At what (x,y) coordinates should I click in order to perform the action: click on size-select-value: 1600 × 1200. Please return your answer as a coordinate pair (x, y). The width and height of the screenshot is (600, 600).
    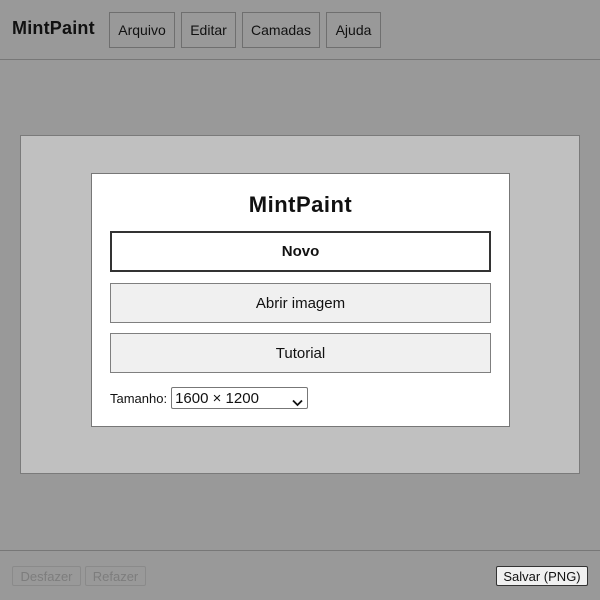
    Looking at the image, I should click on (217, 398).